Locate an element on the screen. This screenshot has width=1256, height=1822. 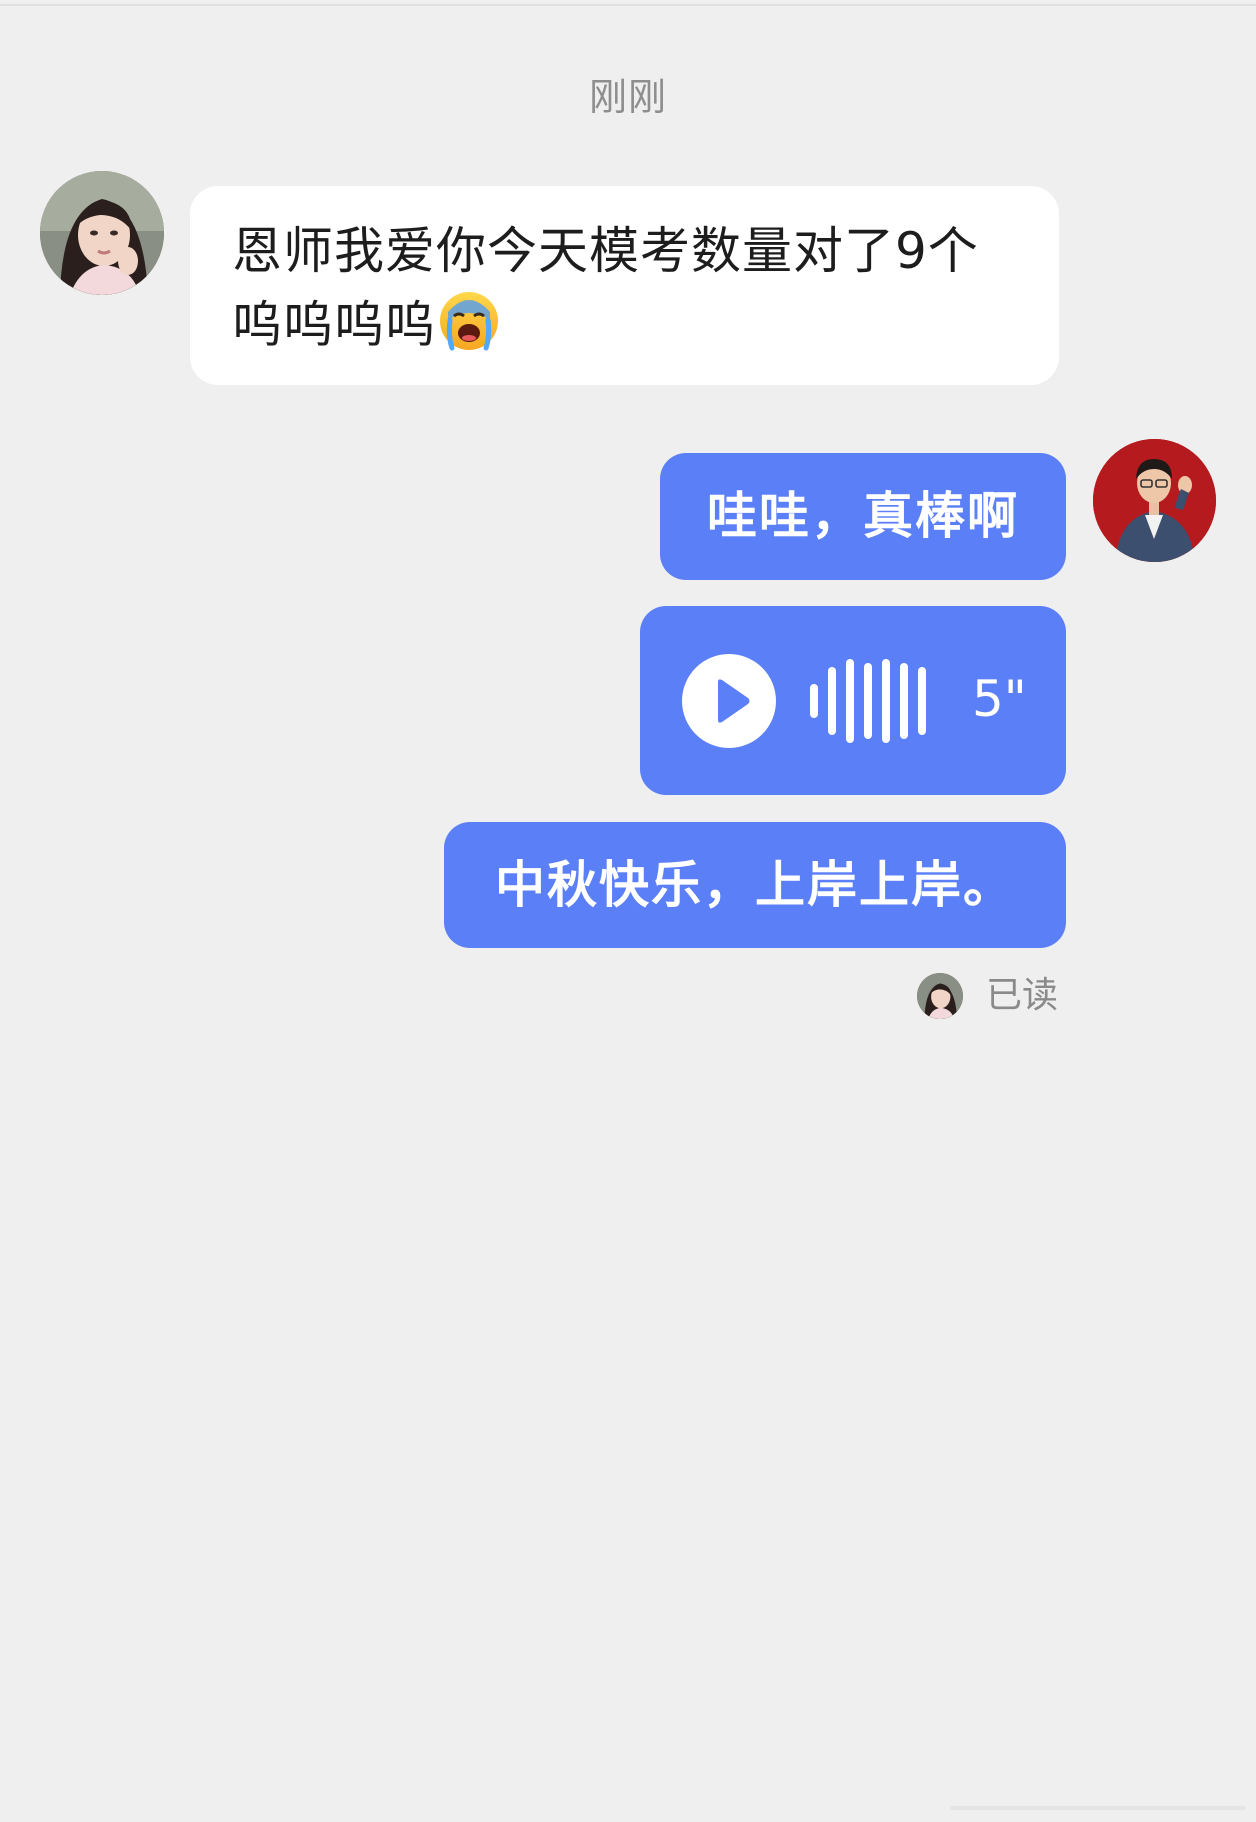
play-icon is located at coordinates (734, 701).